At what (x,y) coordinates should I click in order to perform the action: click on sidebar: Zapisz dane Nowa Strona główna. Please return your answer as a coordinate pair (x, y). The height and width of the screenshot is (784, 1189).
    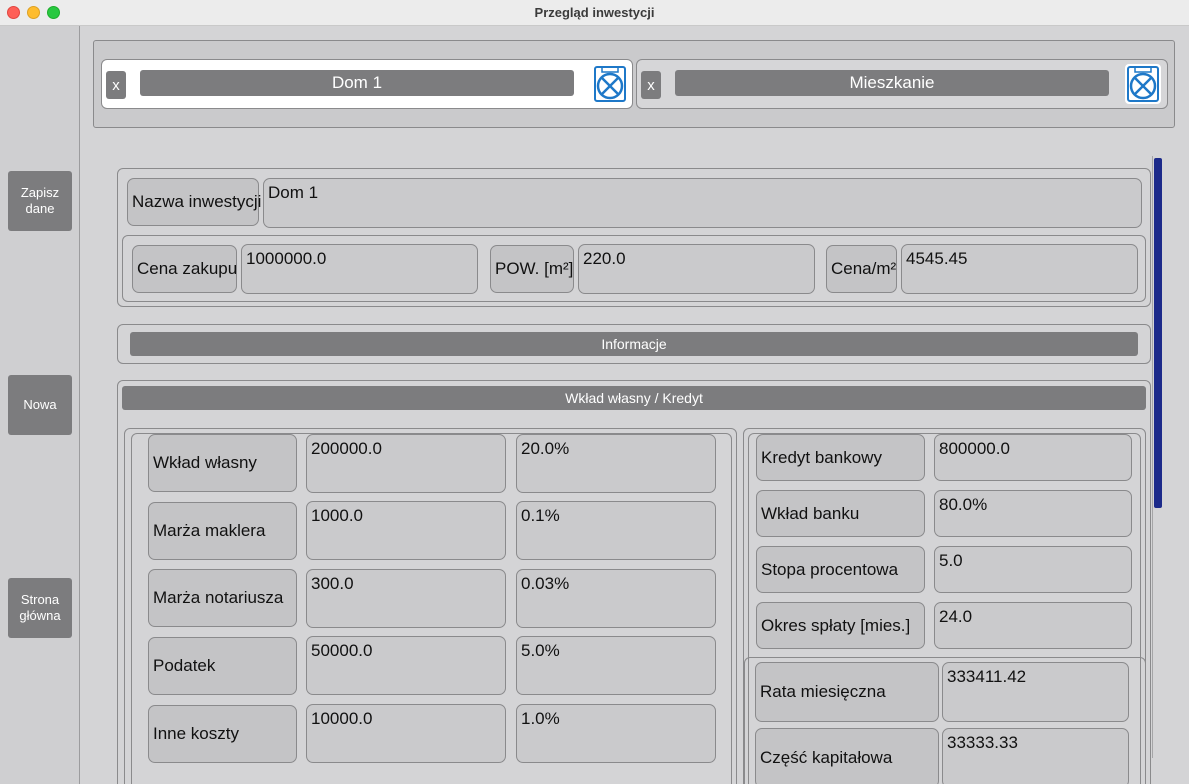
    Looking at the image, I should click on (40, 405).